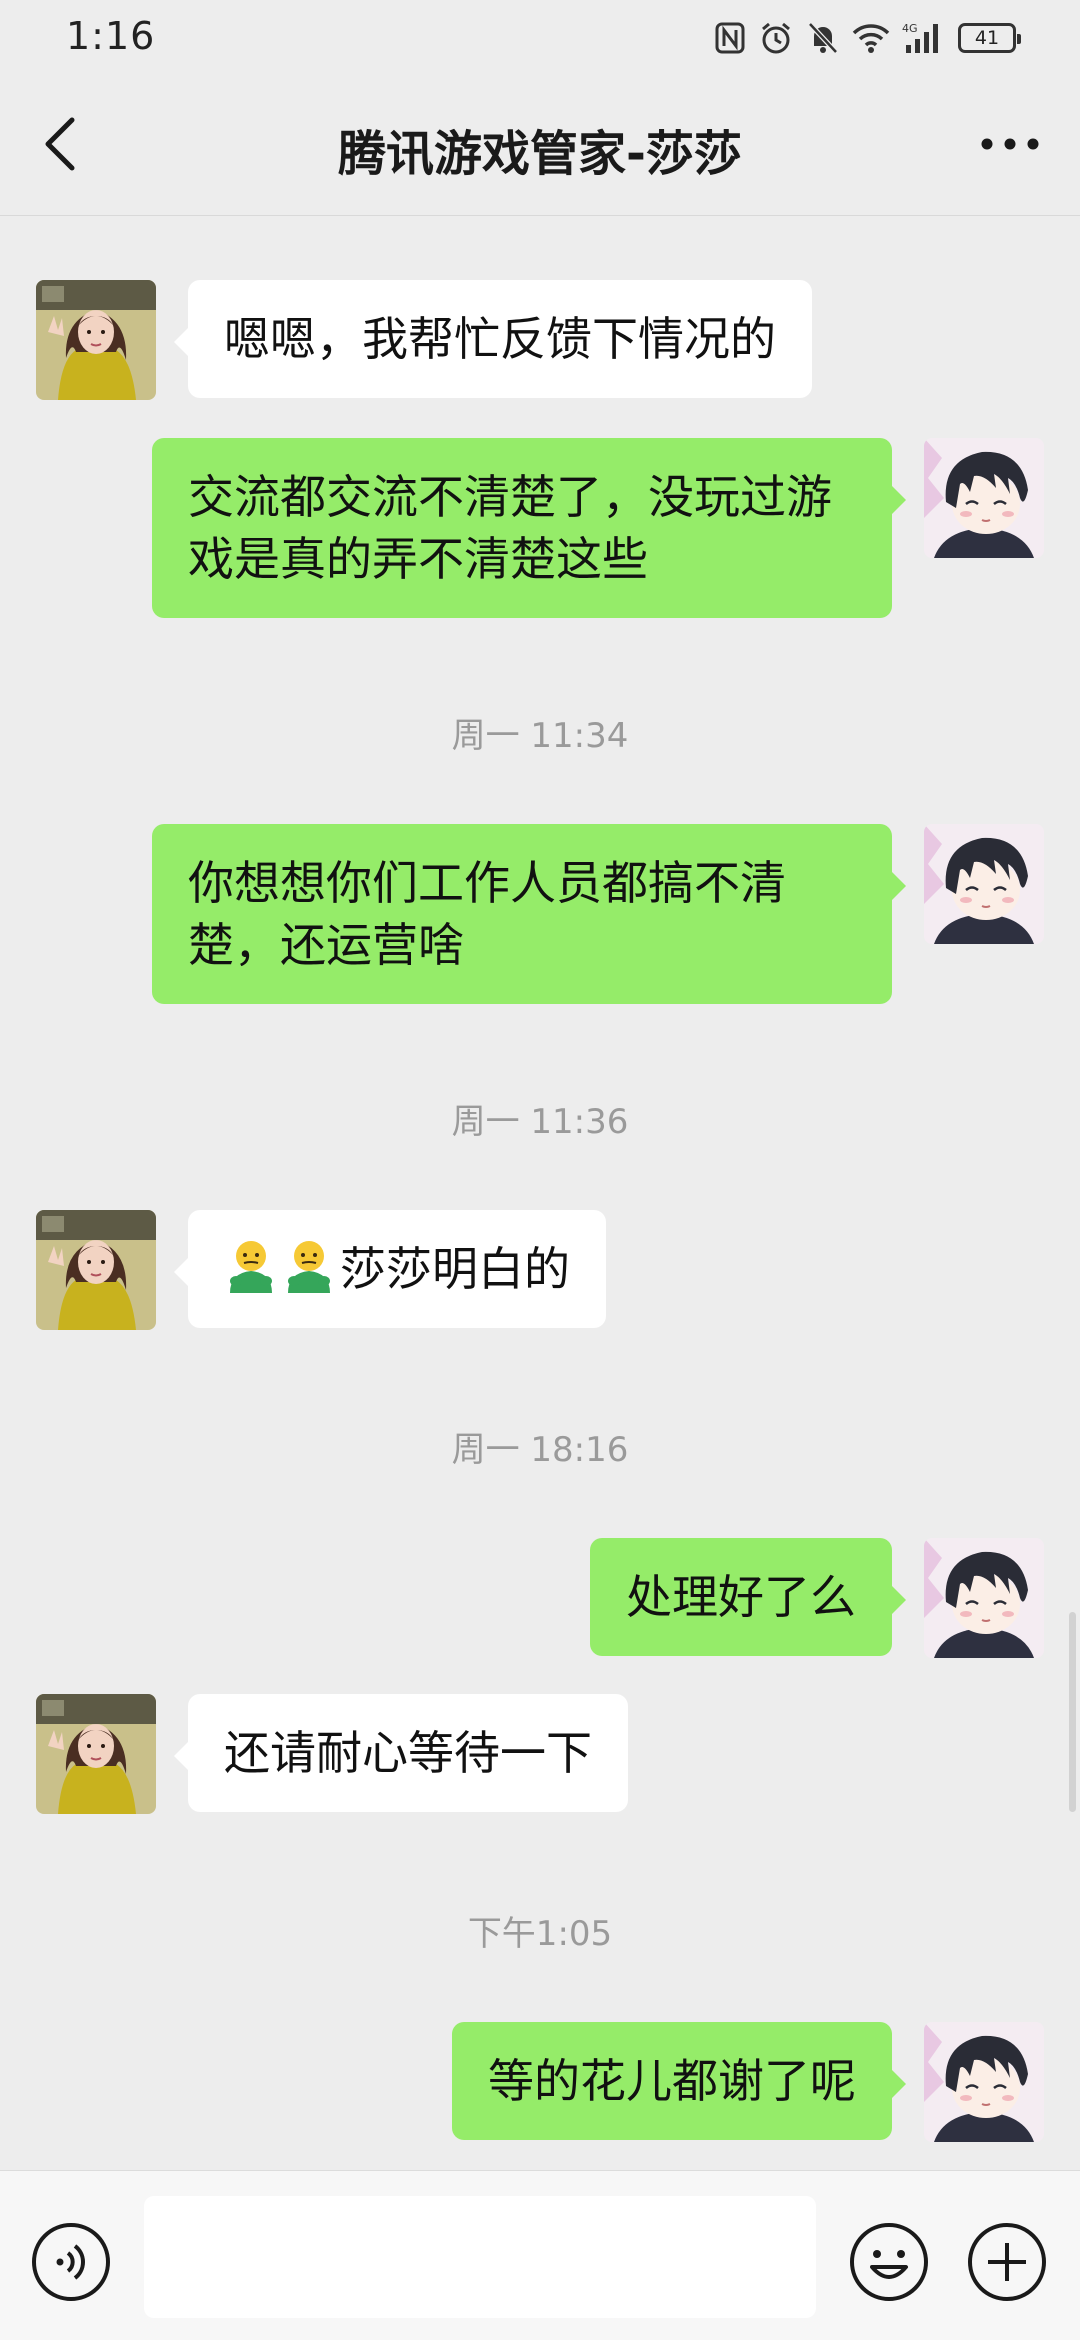 The width and height of the screenshot is (1080, 2340). I want to click on message-bubble-outgoing: 处理好了么, so click(748, 1597).